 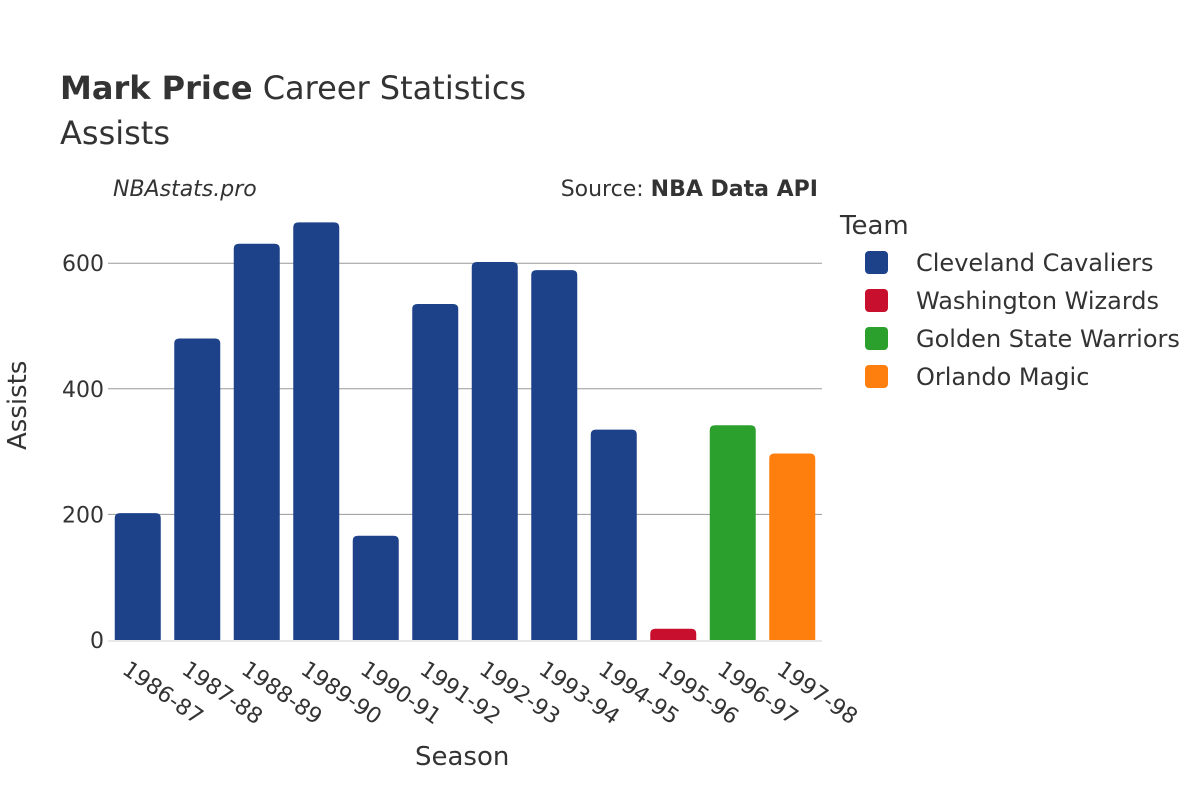 I want to click on legend-label: Washington Wizards, so click(x=1038, y=301).